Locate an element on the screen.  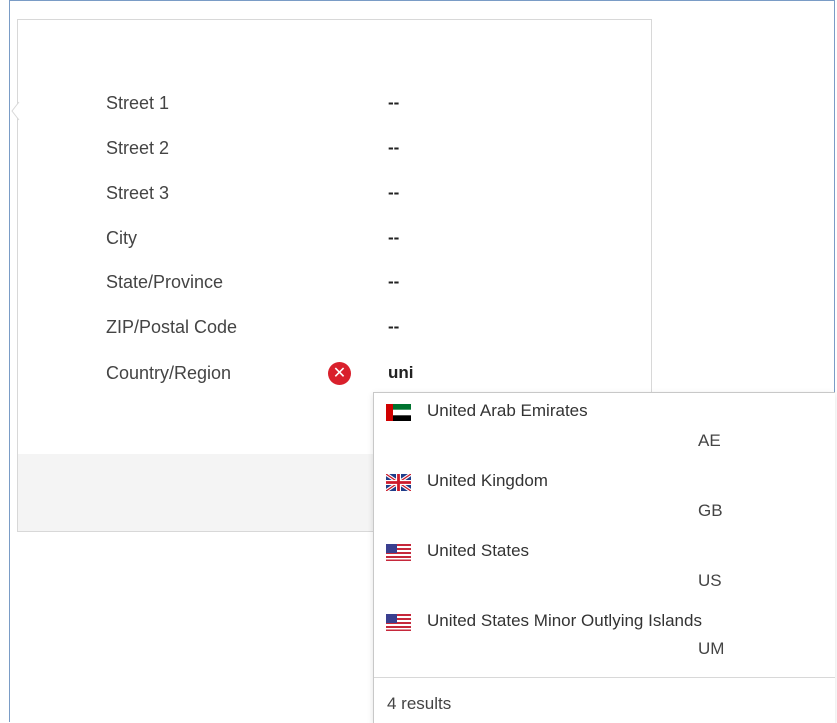
field-zip: ZIP/Postal Code -- is located at coordinates (334, 327).